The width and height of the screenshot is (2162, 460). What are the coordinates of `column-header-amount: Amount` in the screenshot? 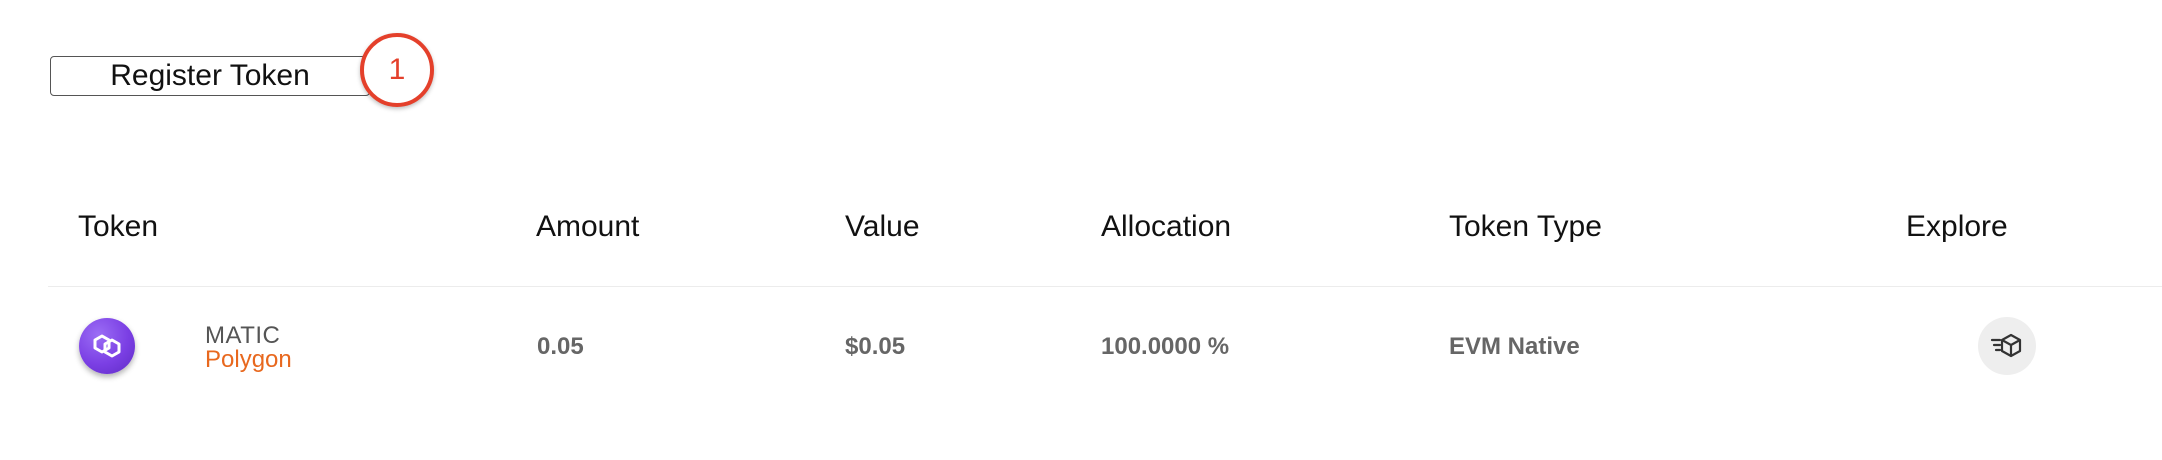 It's located at (588, 226).